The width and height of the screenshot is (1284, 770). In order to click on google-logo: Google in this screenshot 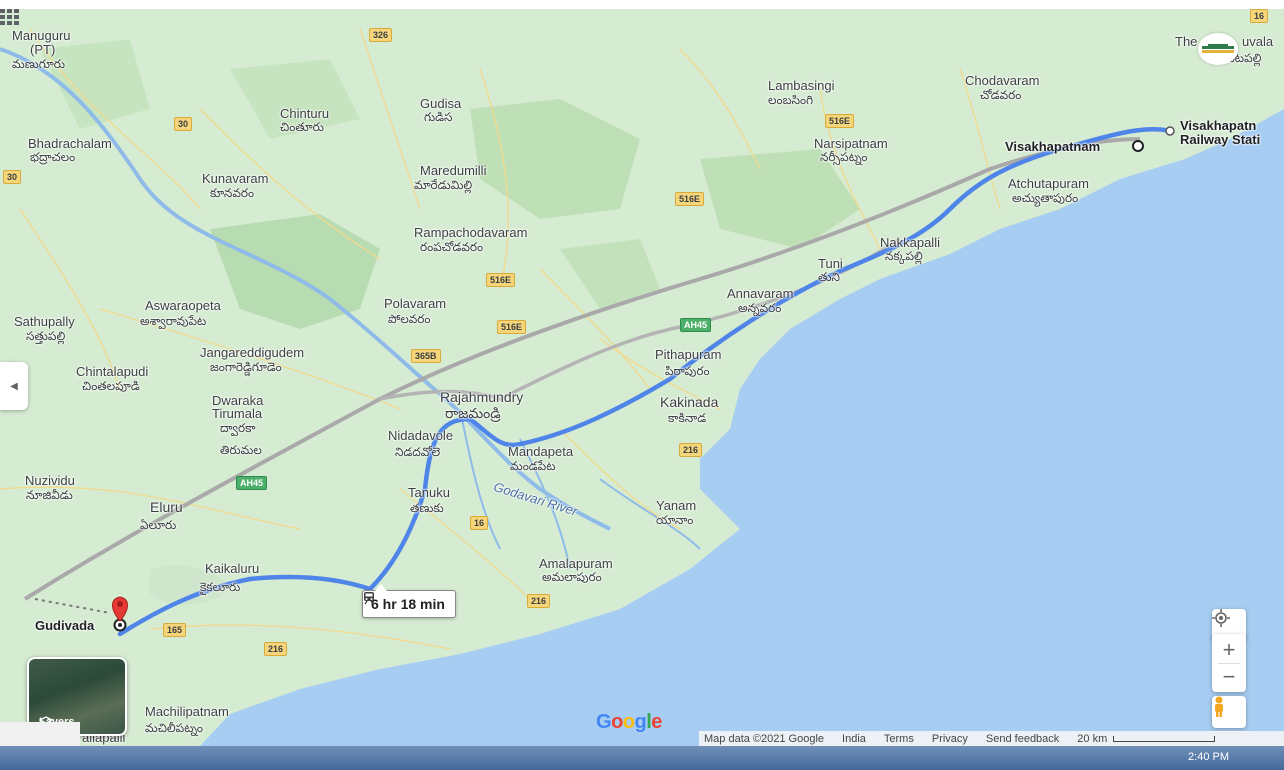, I will do `click(629, 722)`.